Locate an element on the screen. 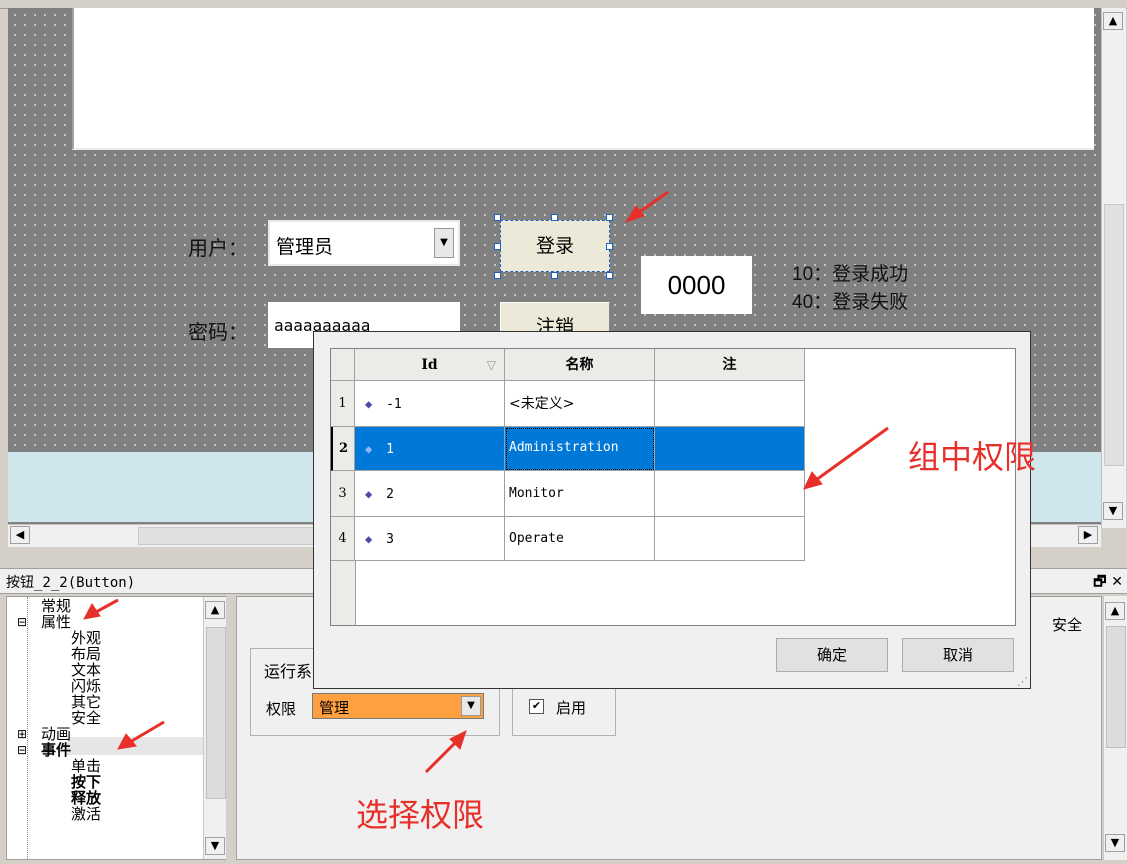  annotation-select-permission: 选择权限 is located at coordinates (420, 815).